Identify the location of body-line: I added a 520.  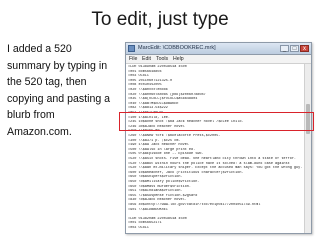
(39, 49).